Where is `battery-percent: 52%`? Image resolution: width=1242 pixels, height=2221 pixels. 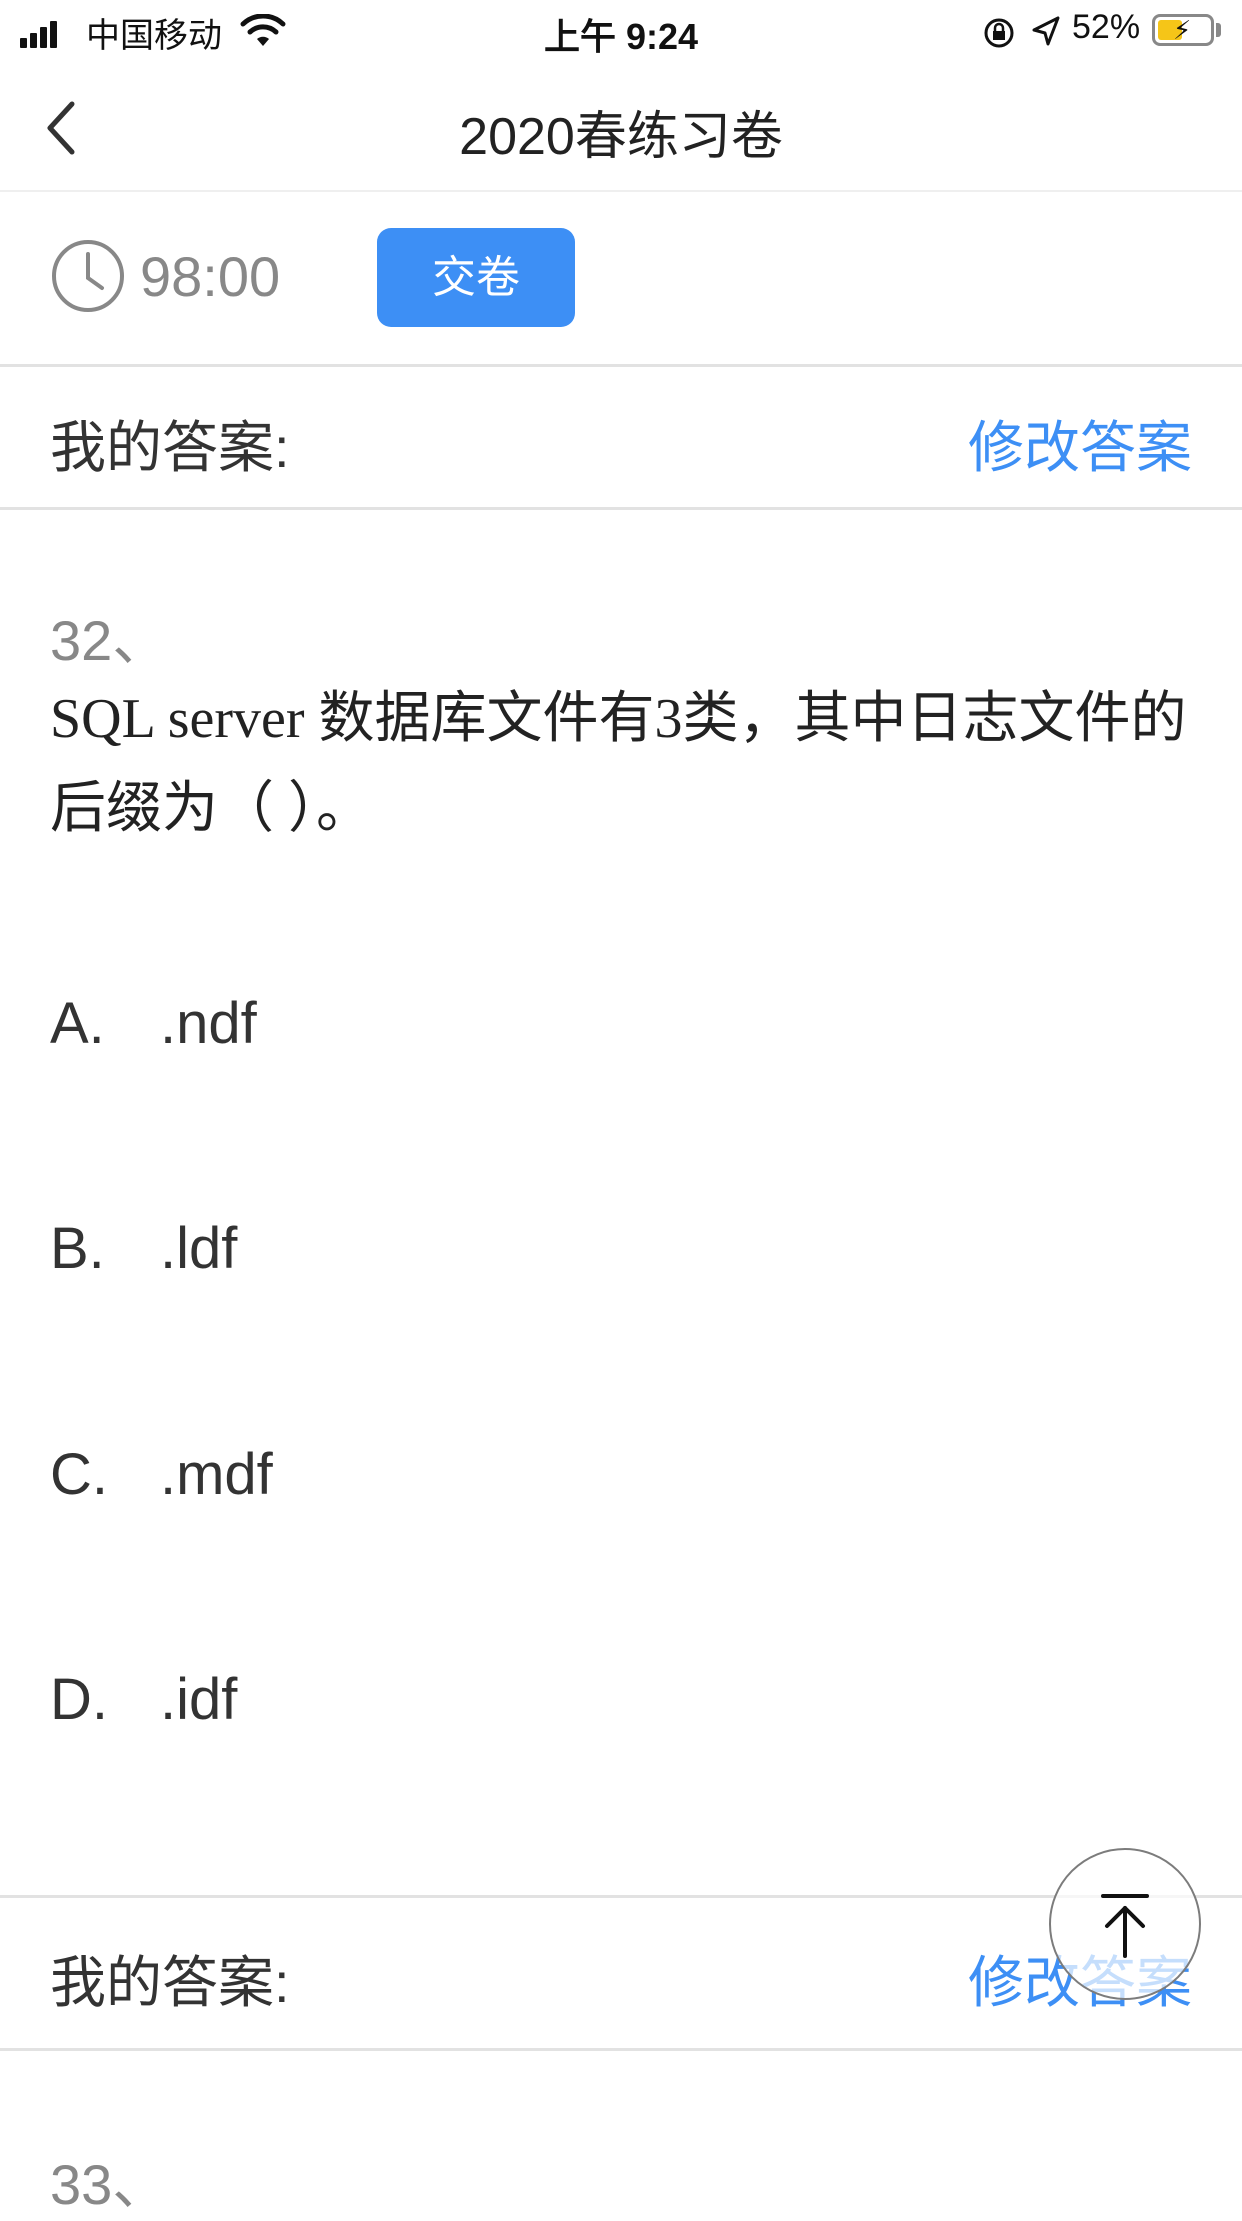
battery-percent: 52% is located at coordinates (1106, 27).